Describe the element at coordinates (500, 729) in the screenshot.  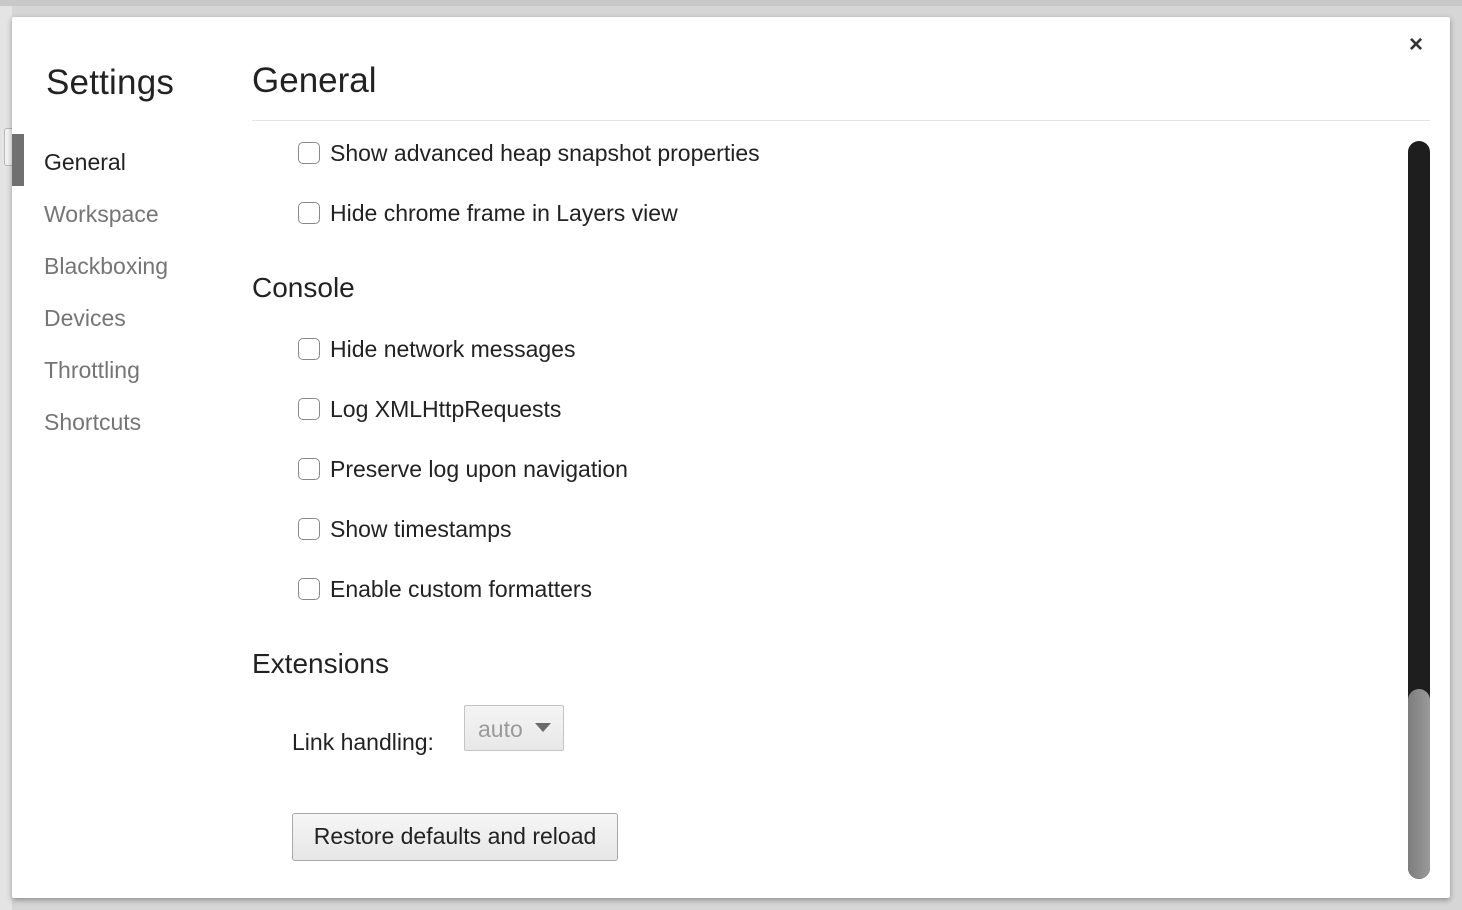
I see `select-value: auto` at that location.